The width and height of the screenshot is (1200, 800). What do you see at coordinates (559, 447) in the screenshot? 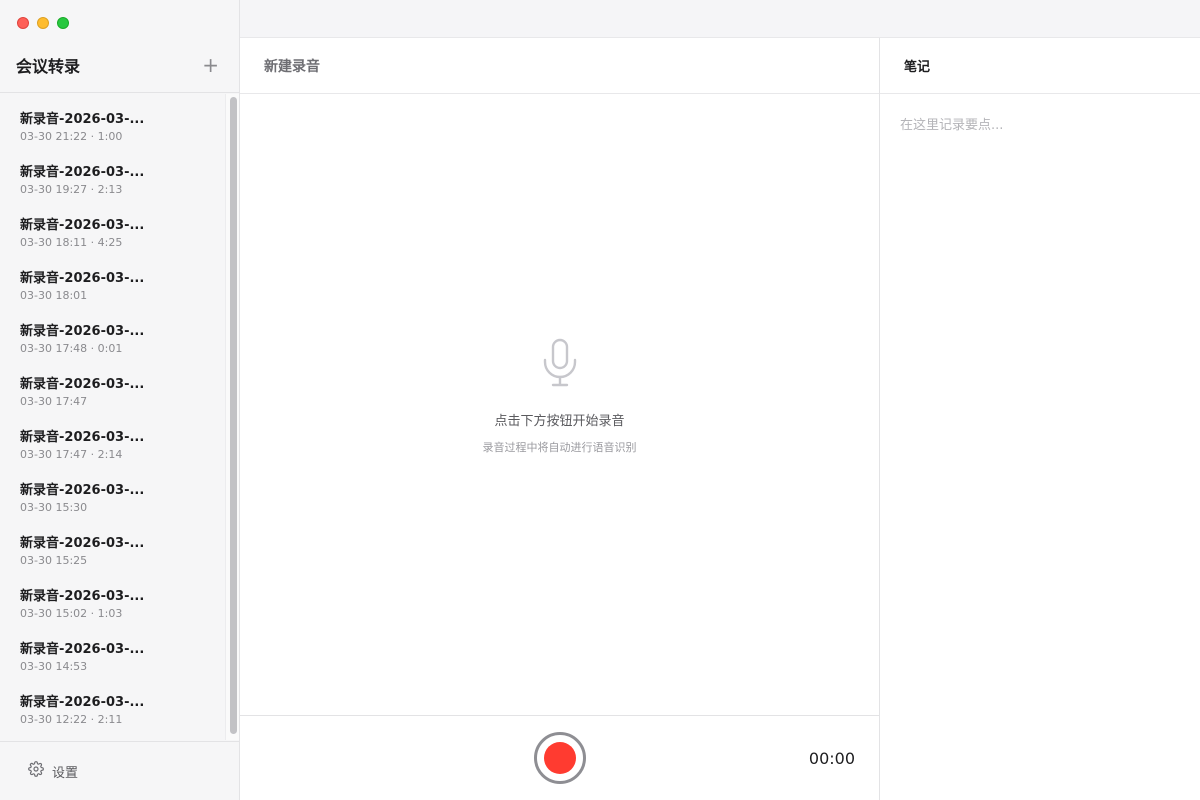
I see `empty-state-subtitle: 录音过程中将自动进行语音识别` at bounding box center [559, 447].